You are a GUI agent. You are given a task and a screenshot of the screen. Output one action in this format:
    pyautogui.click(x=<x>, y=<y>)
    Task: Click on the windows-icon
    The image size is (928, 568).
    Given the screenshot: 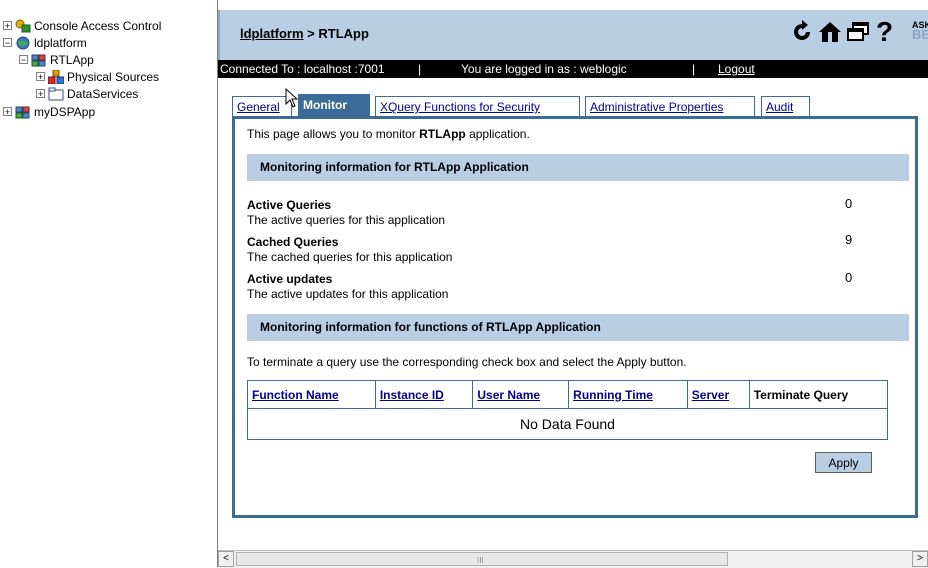 What is the action you would take?
    pyautogui.click(x=858, y=33)
    